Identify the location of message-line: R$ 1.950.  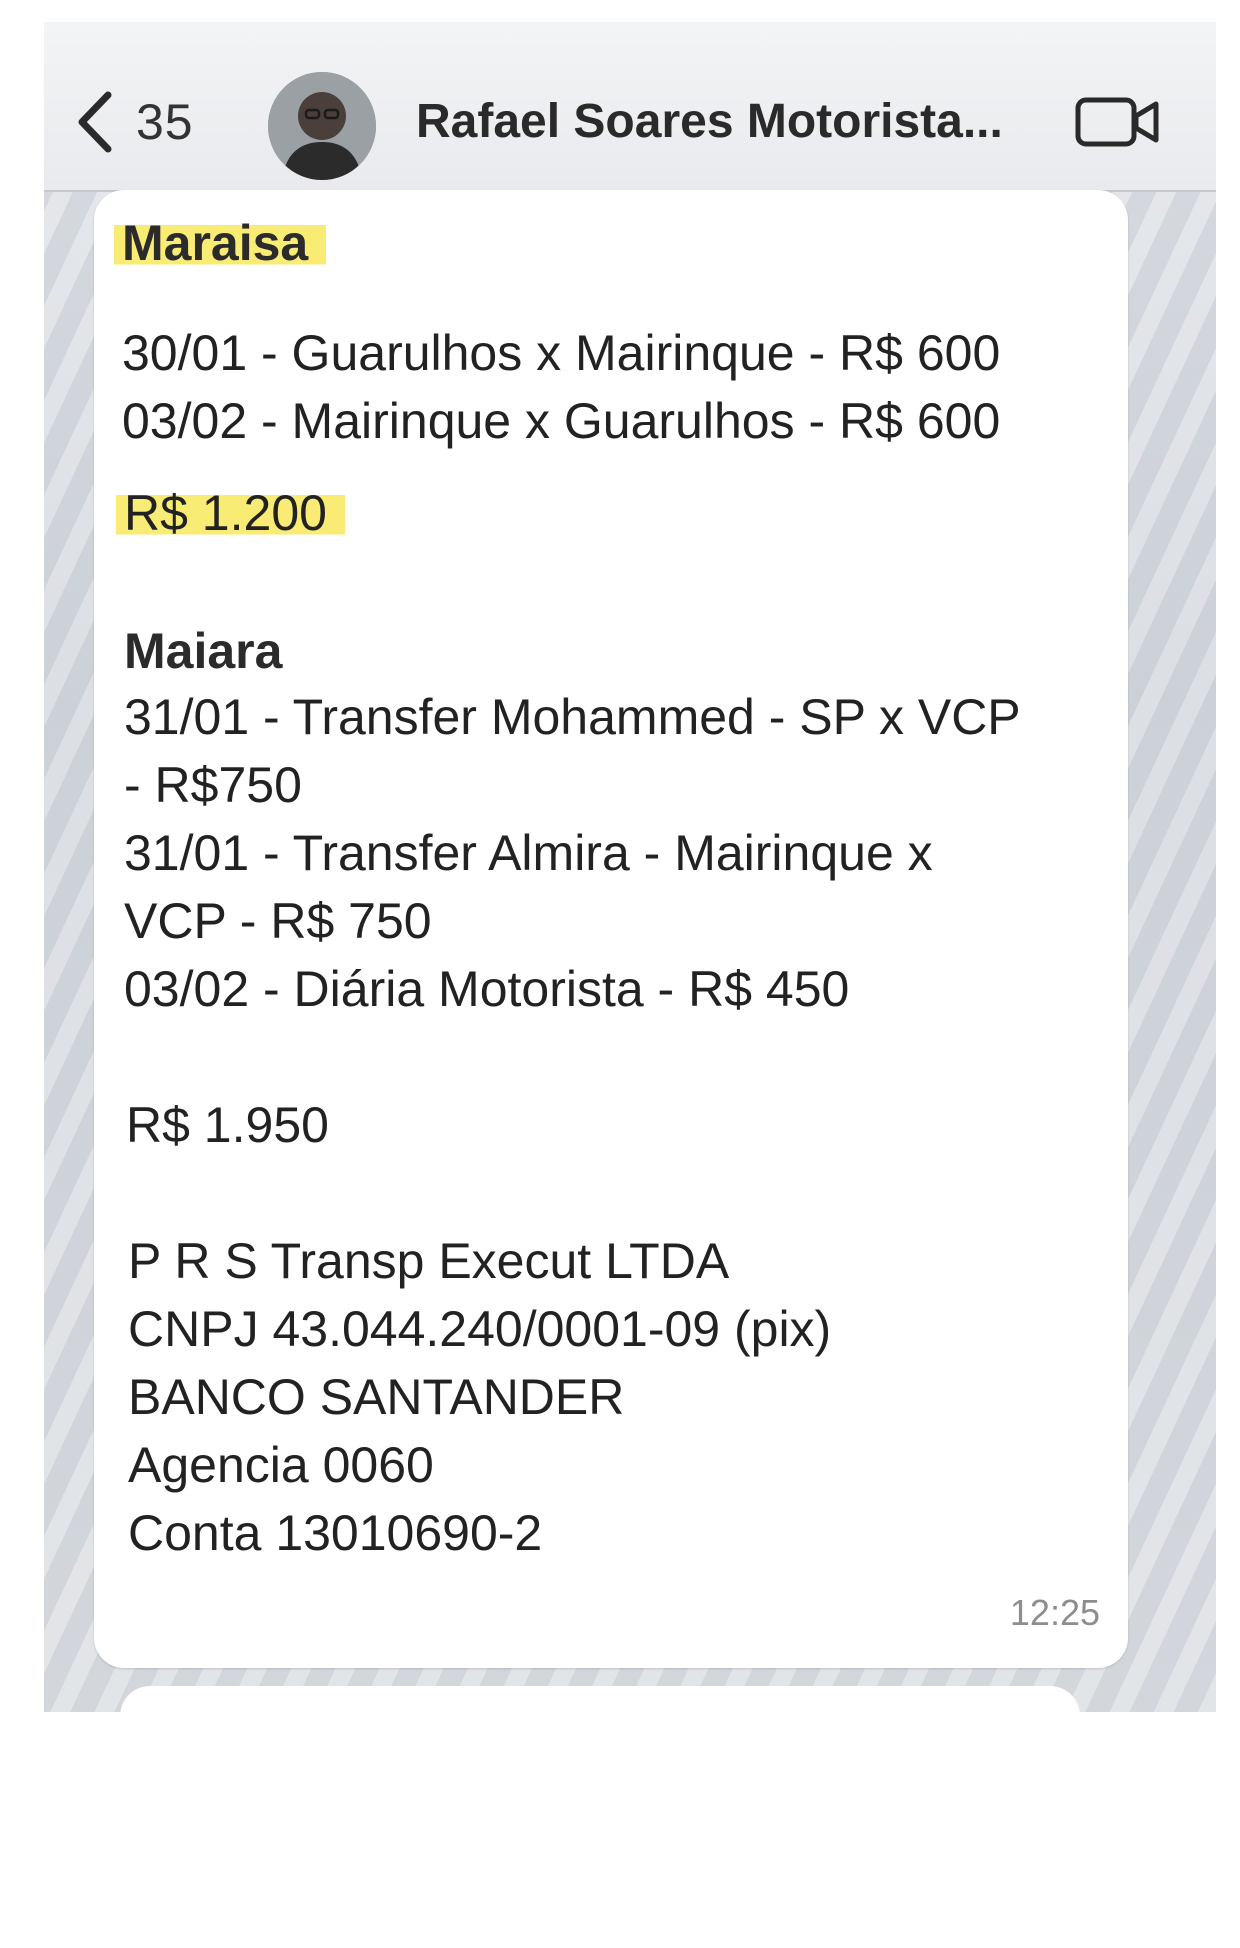
(227, 1125).